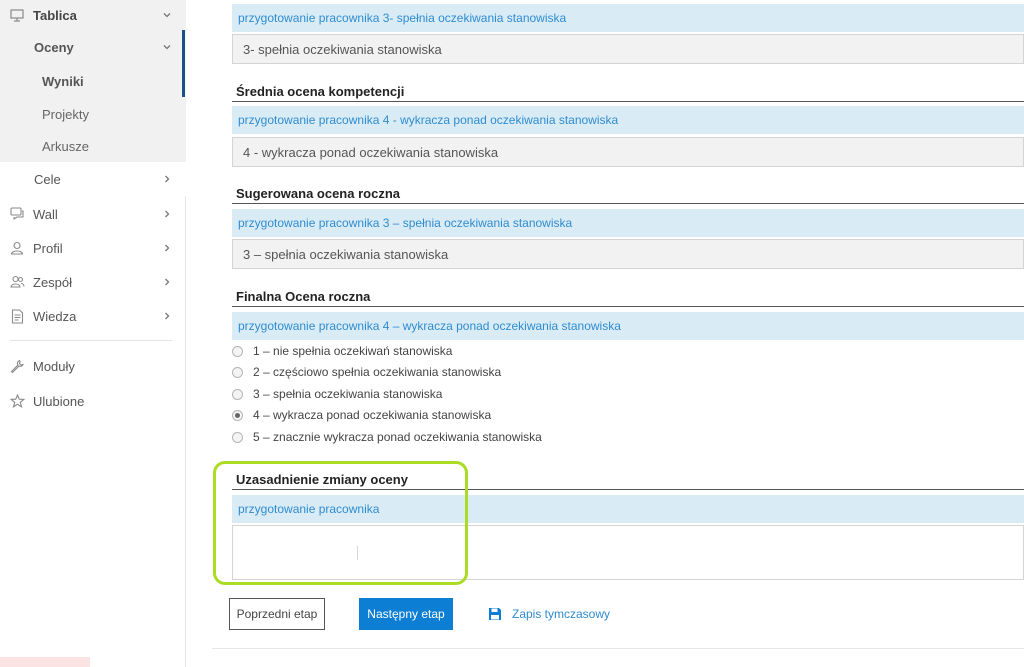 This screenshot has width=1024, height=667. What do you see at coordinates (17, 248) in the screenshot?
I see `user-icon` at bounding box center [17, 248].